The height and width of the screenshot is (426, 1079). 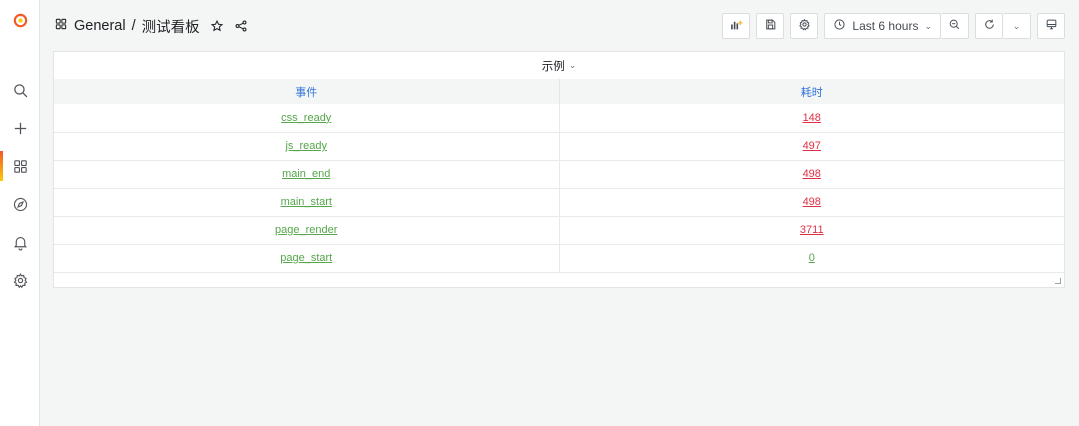 I want to click on star-icon, so click(x=217, y=26).